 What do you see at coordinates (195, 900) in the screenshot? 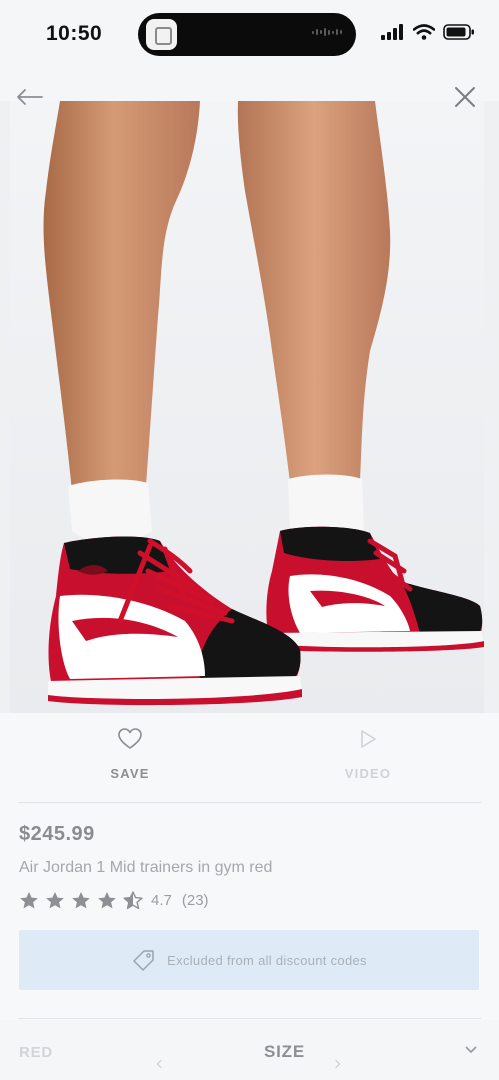
I see `review-count: (23)` at bounding box center [195, 900].